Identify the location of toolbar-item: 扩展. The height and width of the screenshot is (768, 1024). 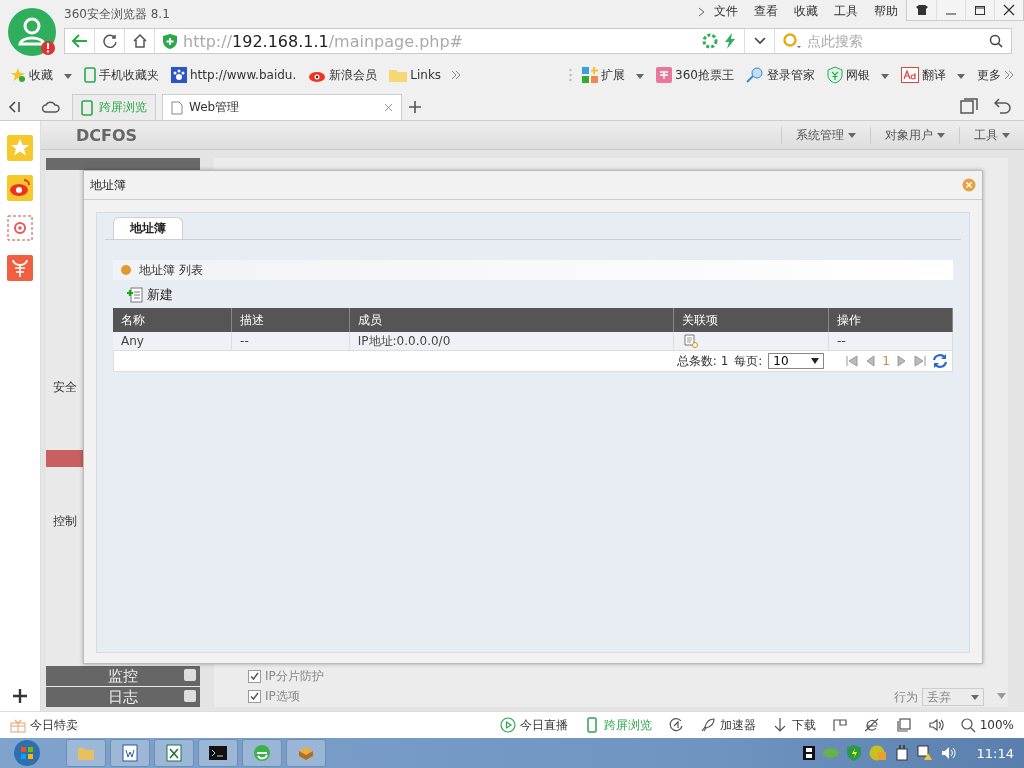
(613, 75).